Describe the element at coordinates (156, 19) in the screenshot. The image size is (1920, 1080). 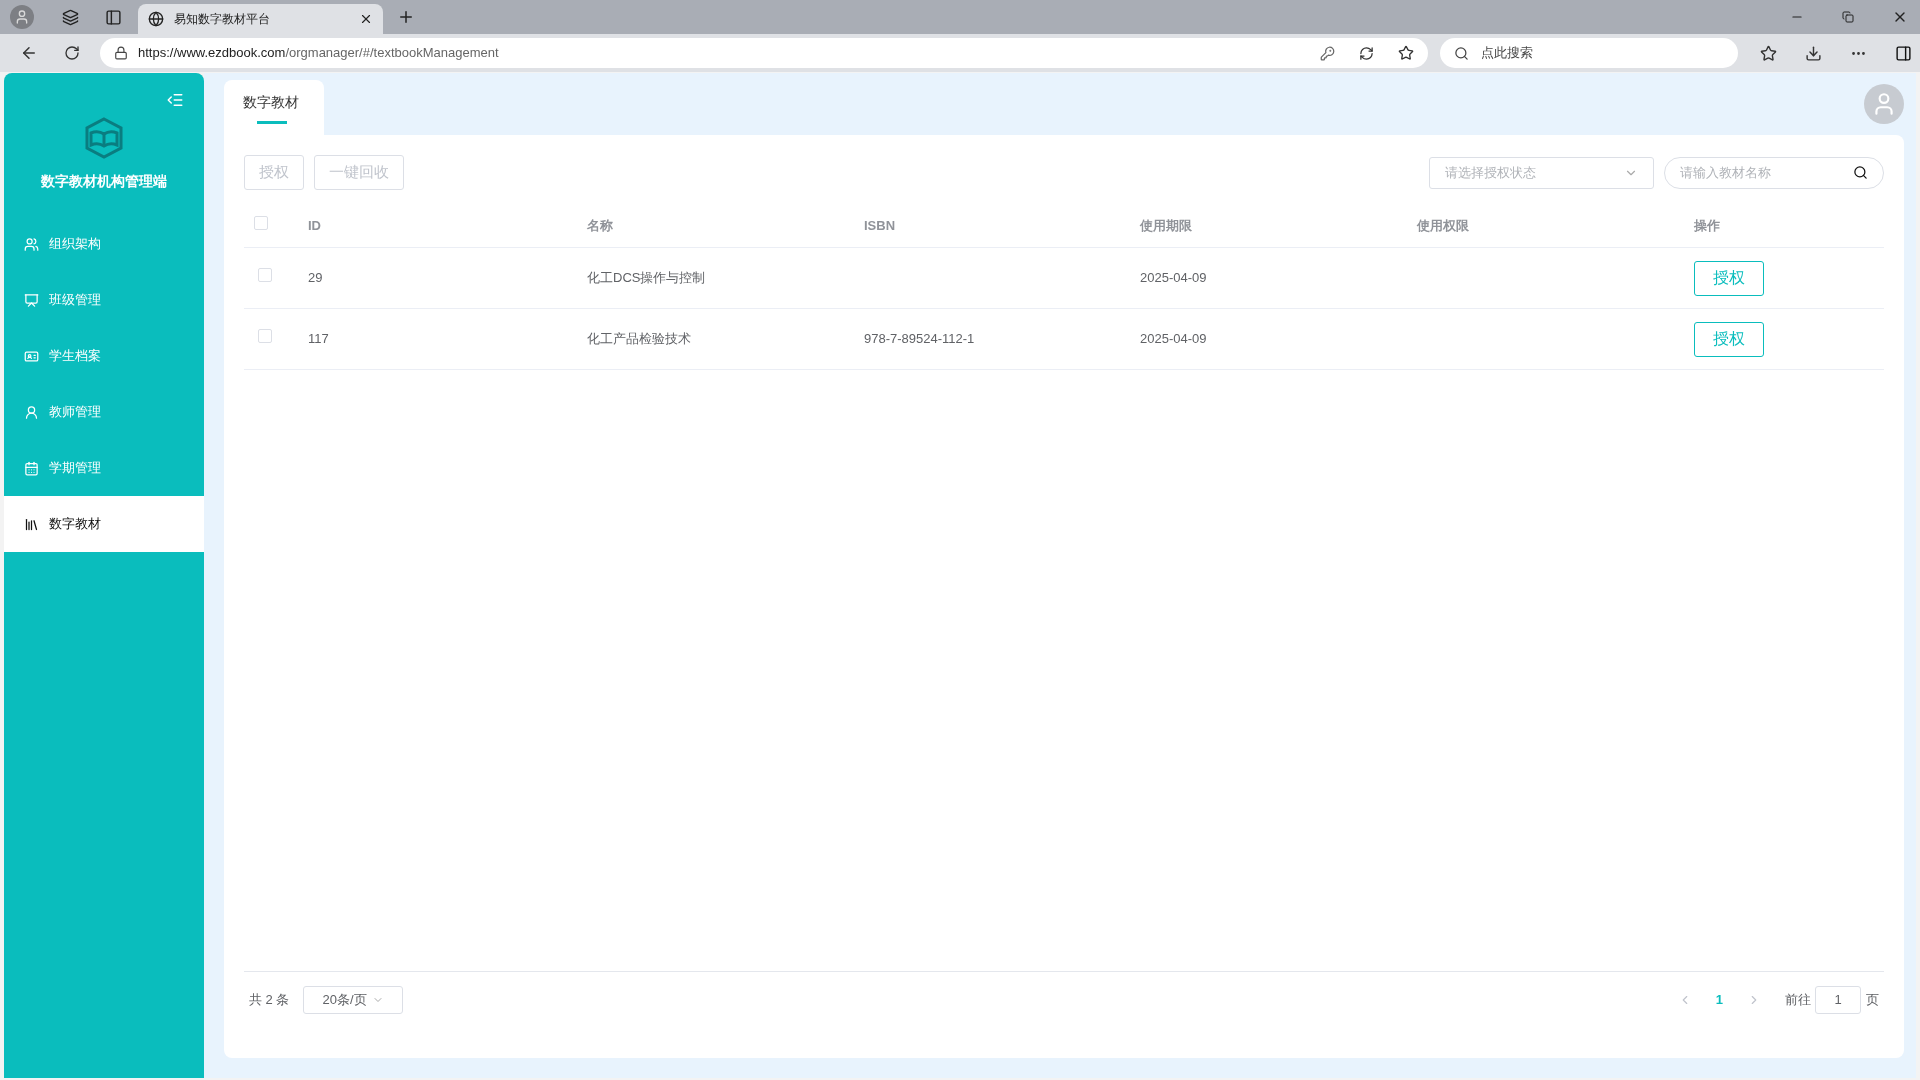
I see `globe-icon` at that location.